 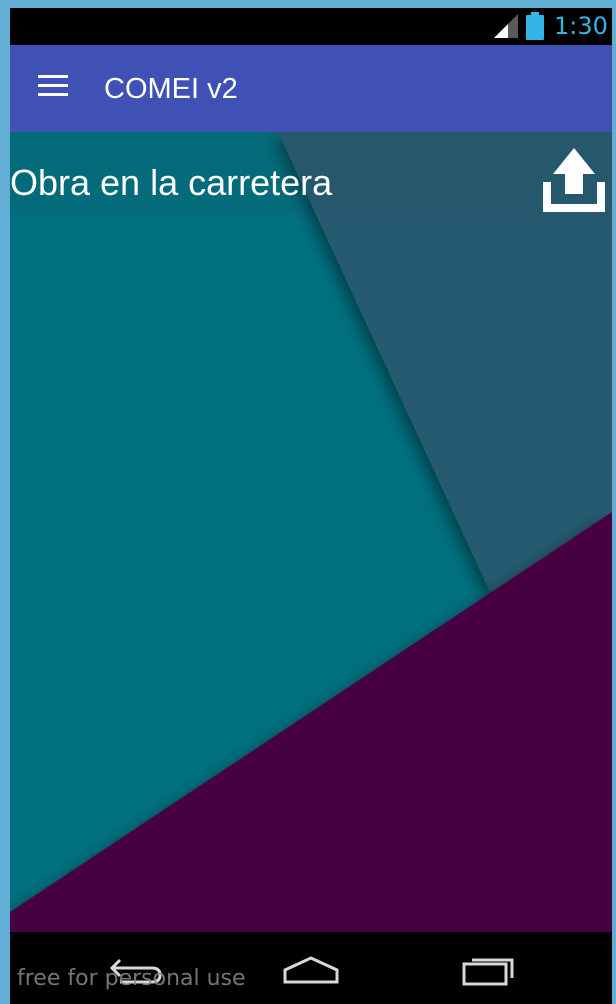 What do you see at coordinates (311, 26) in the screenshot?
I see `status-bar: 1:30` at bounding box center [311, 26].